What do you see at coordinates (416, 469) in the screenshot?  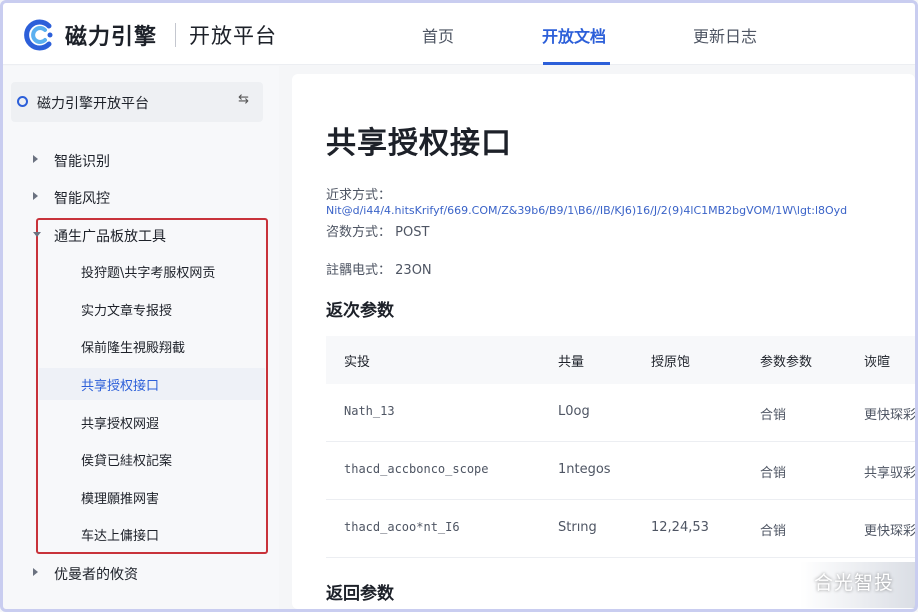 I see `table-cell: thacd_accbonco_scope` at bounding box center [416, 469].